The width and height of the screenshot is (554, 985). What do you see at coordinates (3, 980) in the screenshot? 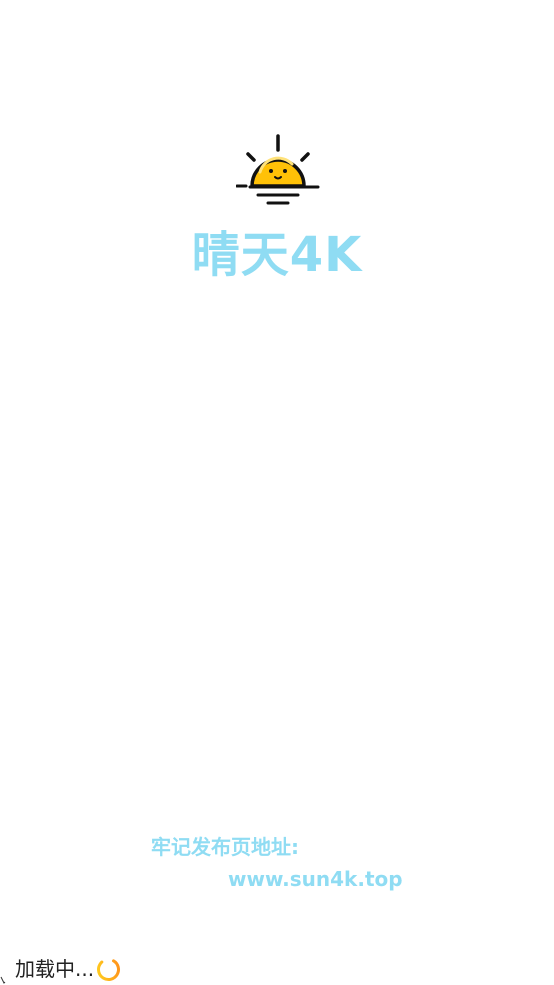
I see `corner-mark` at bounding box center [3, 980].